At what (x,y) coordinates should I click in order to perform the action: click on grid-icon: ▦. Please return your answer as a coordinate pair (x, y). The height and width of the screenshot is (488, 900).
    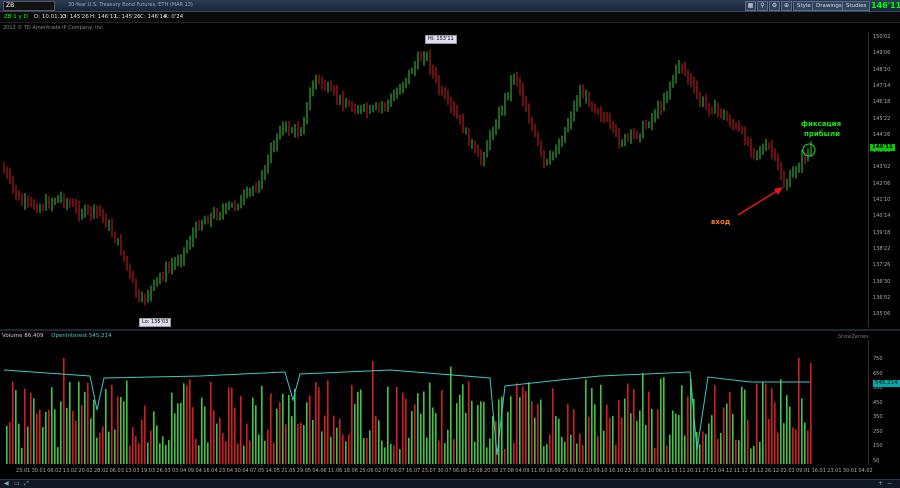
    Looking at the image, I should click on (750, 6).